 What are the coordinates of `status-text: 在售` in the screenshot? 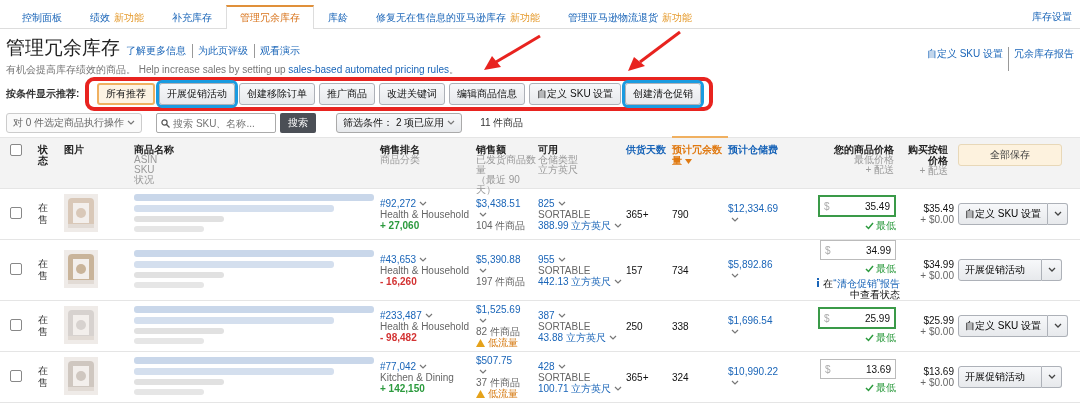 It's located at (43, 270).